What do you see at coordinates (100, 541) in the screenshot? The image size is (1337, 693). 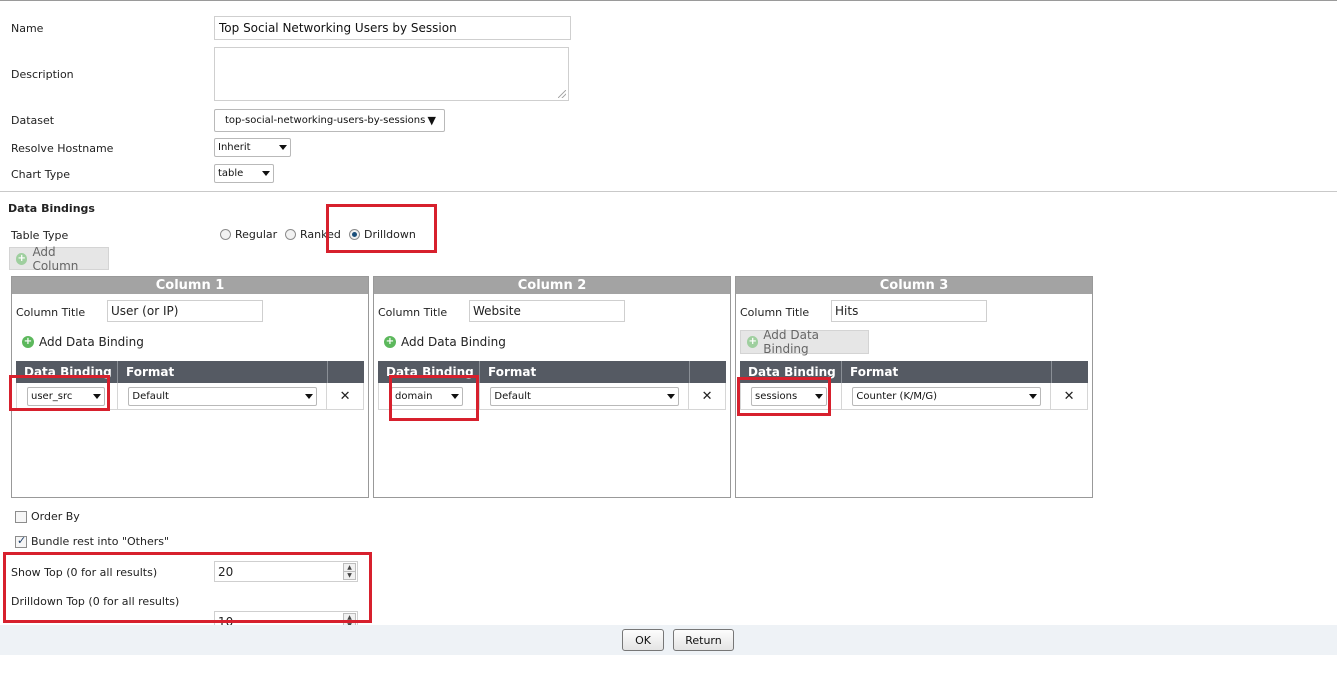 I see `bundle-others-label: Bundle rest into "Others"` at bounding box center [100, 541].